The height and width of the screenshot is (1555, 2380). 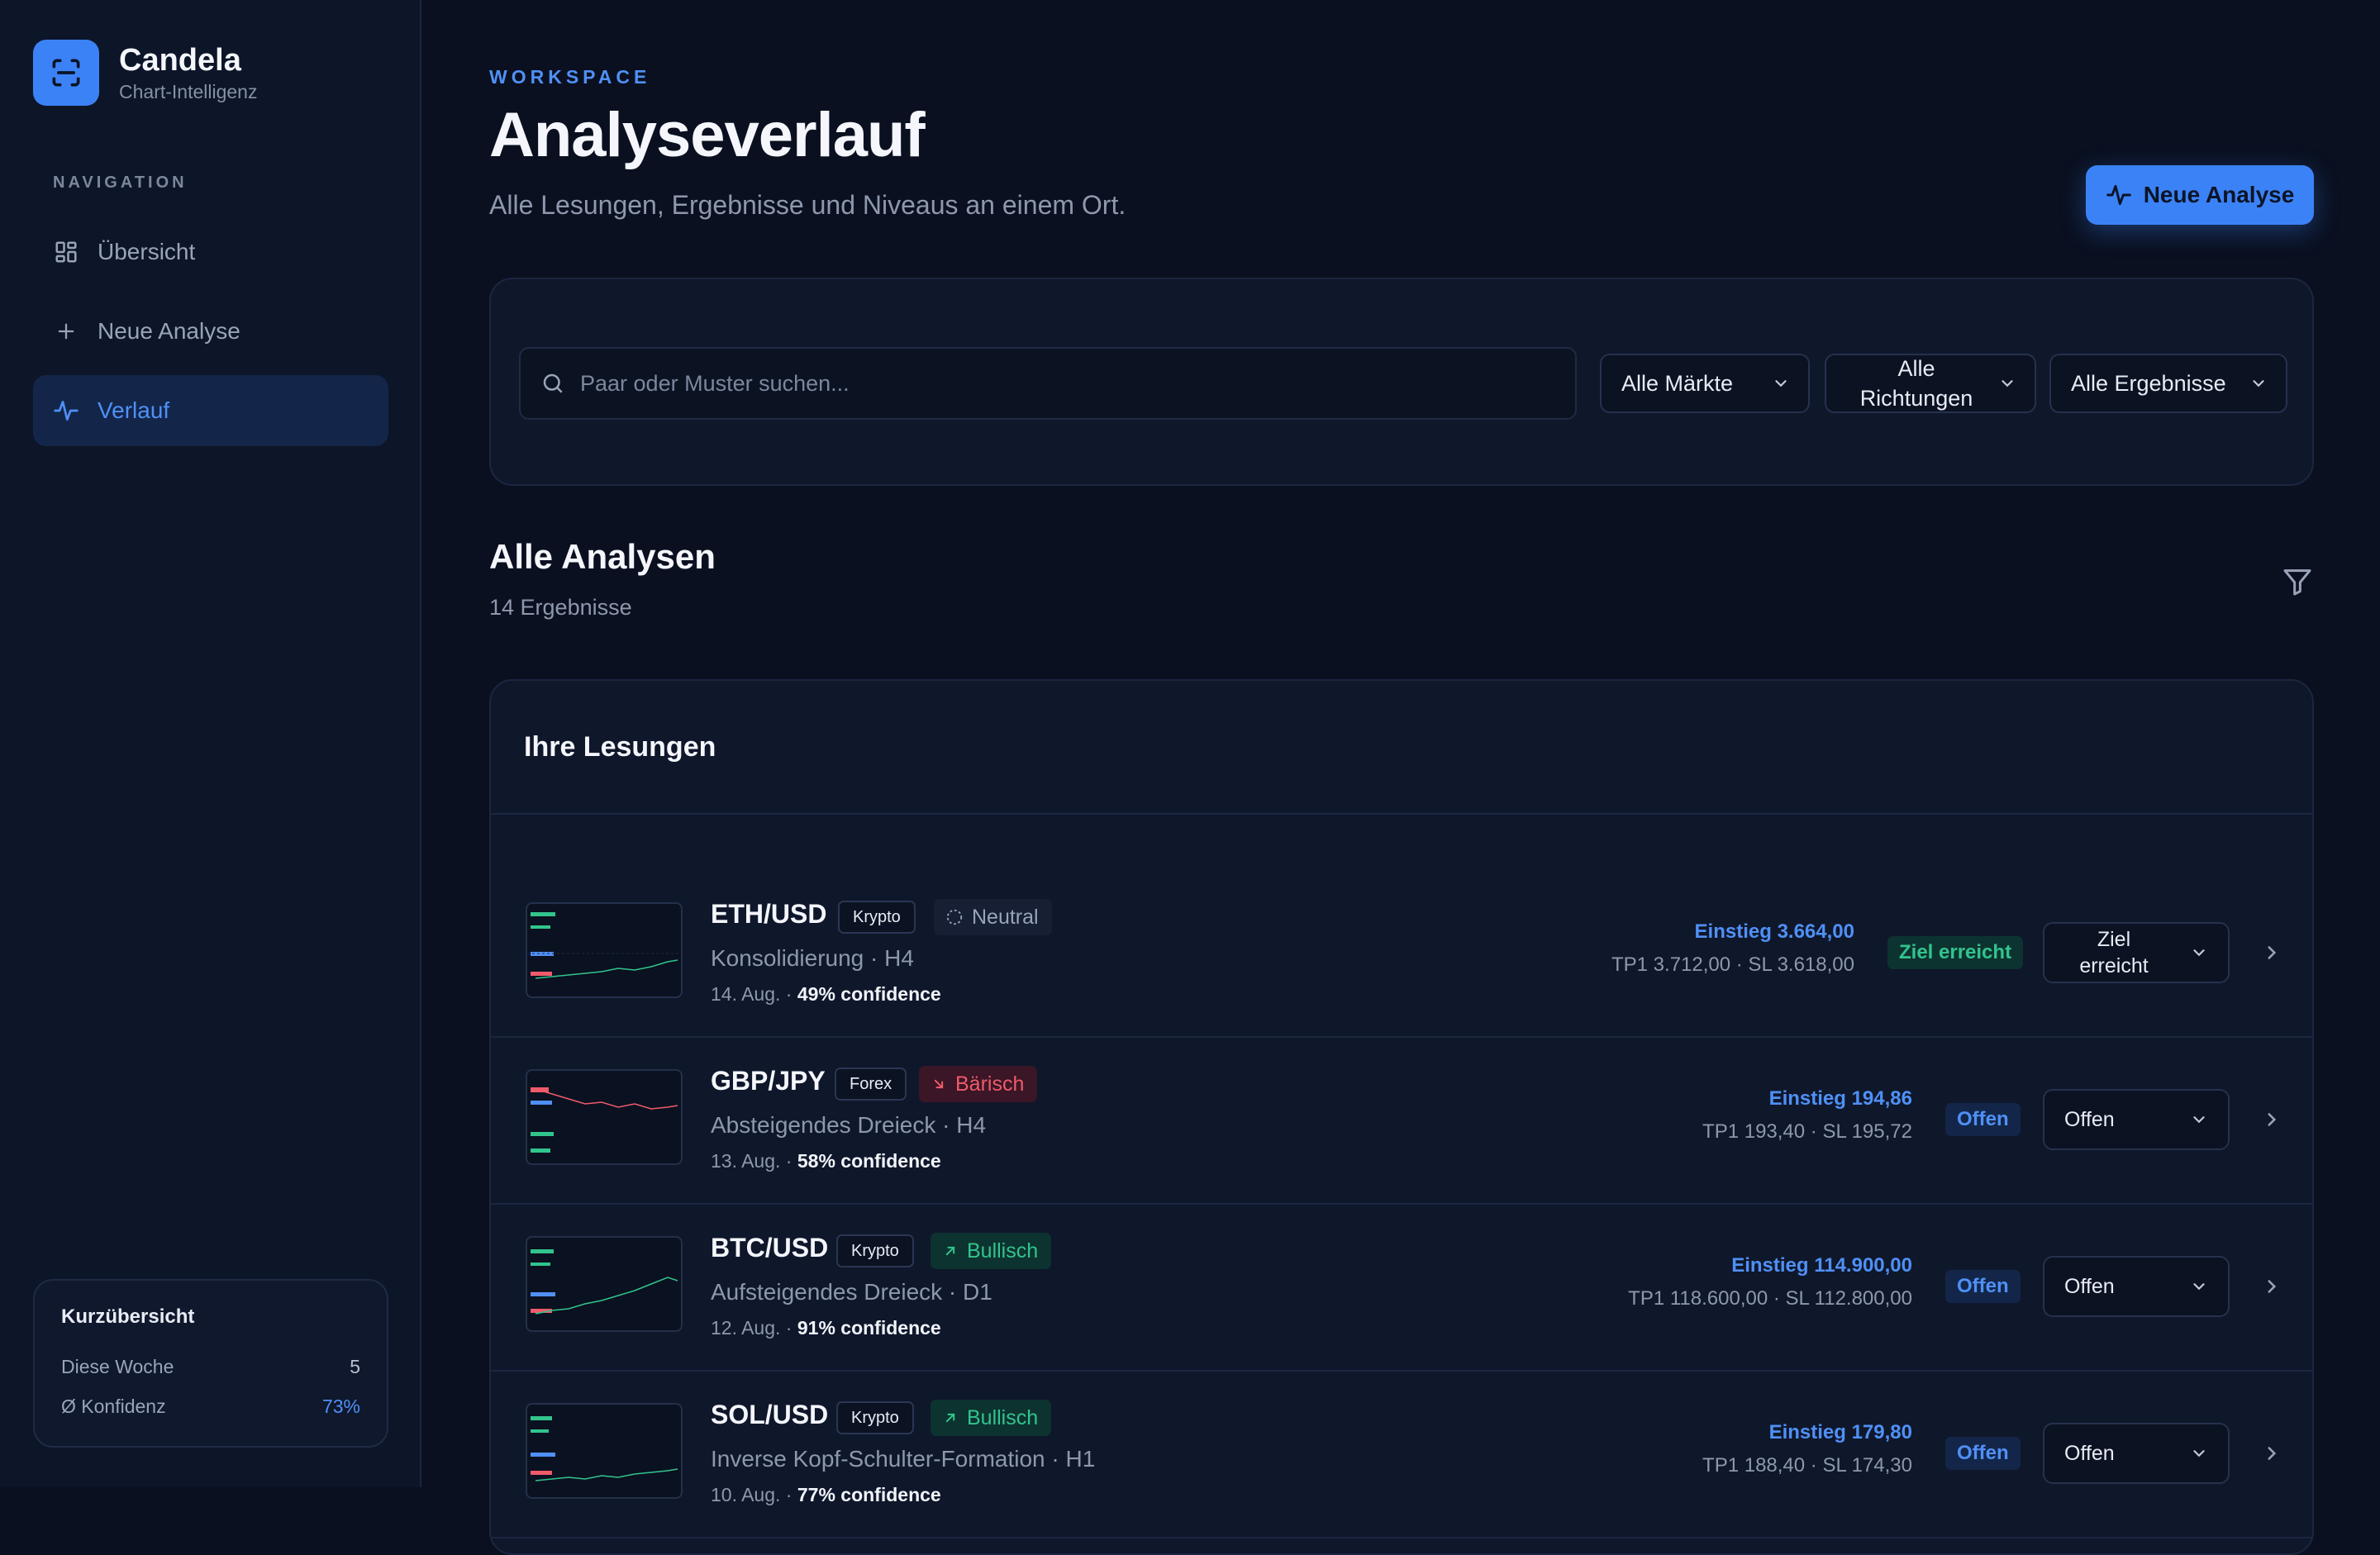 I want to click on analysis-date: 13. Aug. ·, so click(x=752, y=1161).